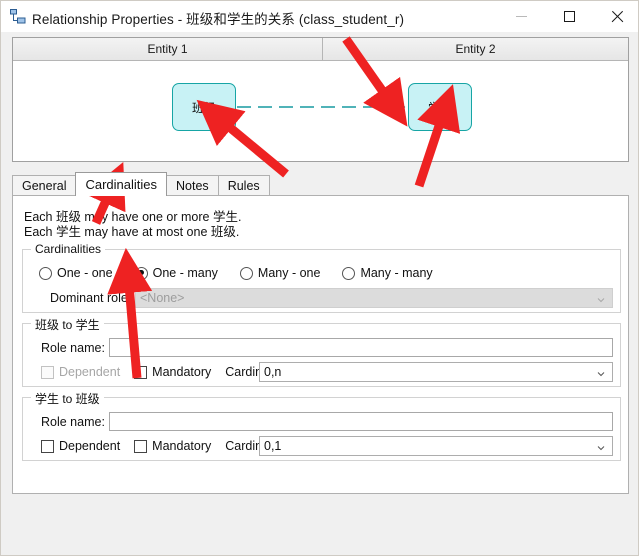  Describe the element at coordinates (90, 372) in the screenshot. I see `role-a-dependent-label: Dependent` at that location.